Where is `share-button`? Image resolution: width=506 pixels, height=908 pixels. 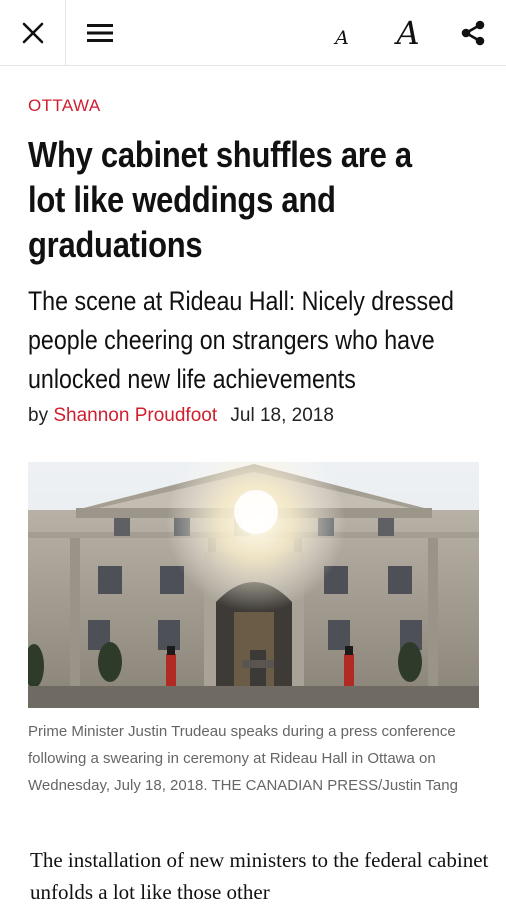 share-button is located at coordinates (473, 33).